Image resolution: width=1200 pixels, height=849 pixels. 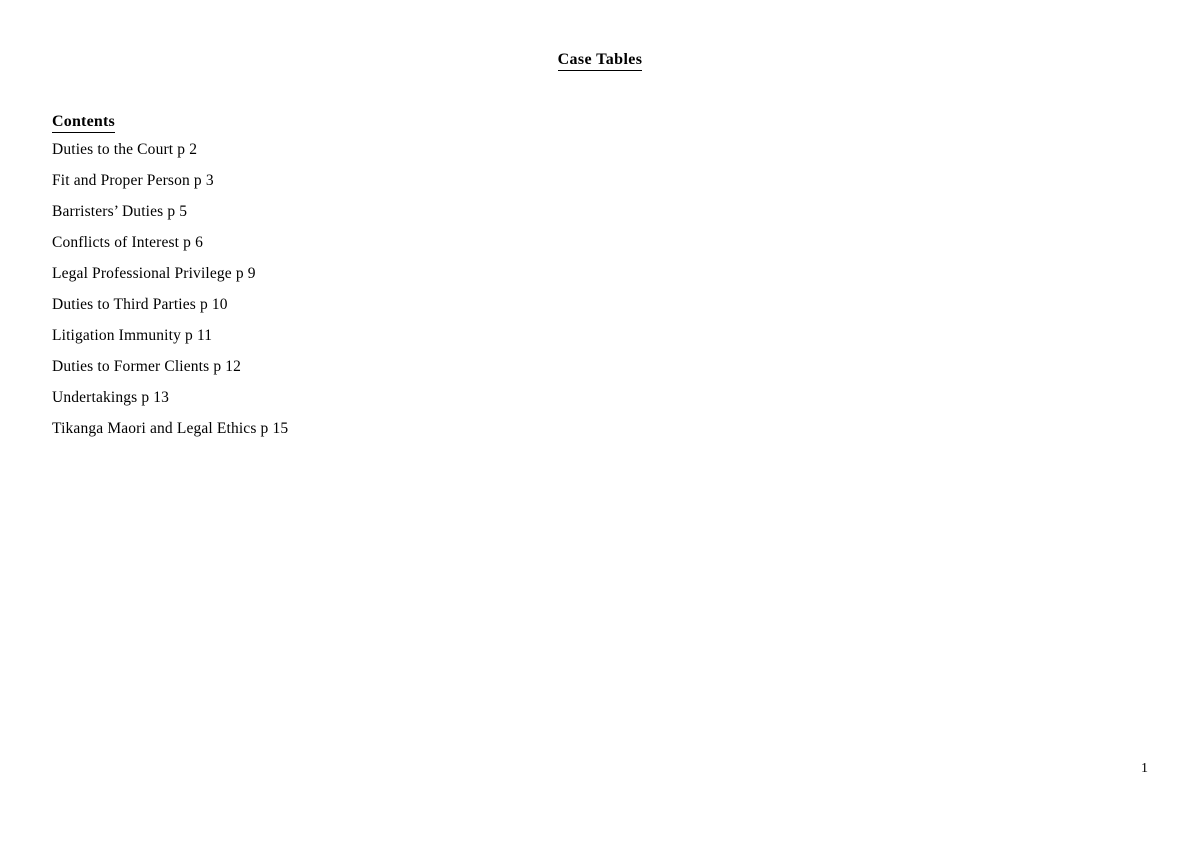 I want to click on list-item: Litigation Immunity p 11, so click(x=402, y=343).